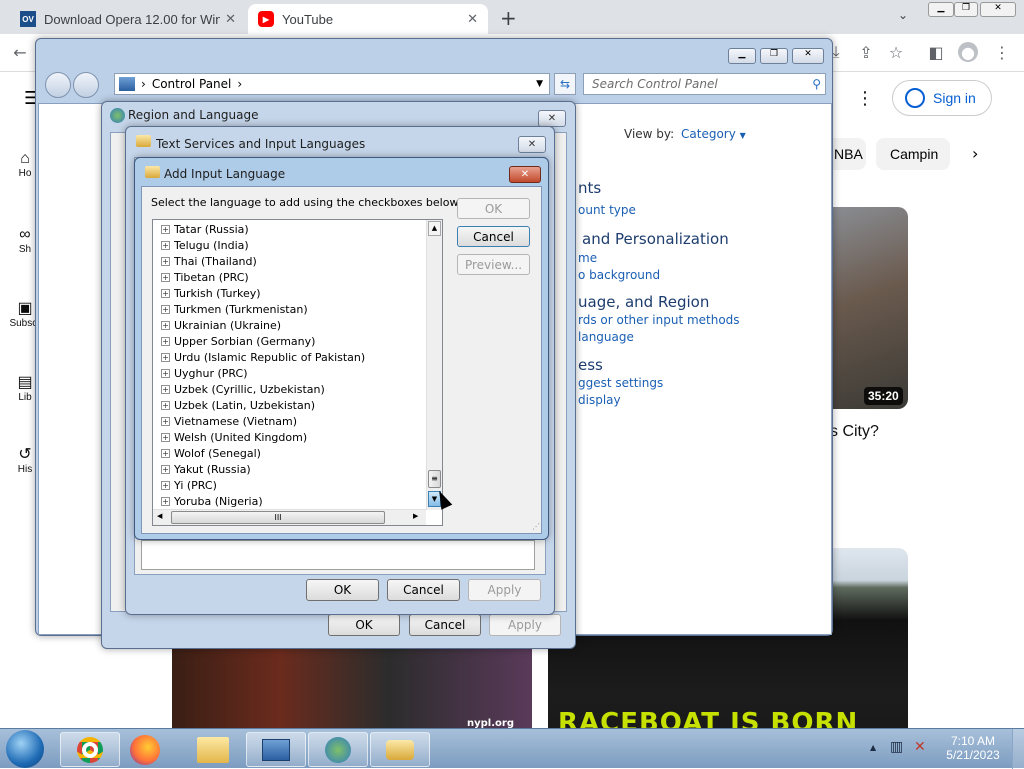 Image resolution: width=1024 pixels, height=769 pixels. I want to click on show-hidden-icons-icon: ▲, so click(873, 747).